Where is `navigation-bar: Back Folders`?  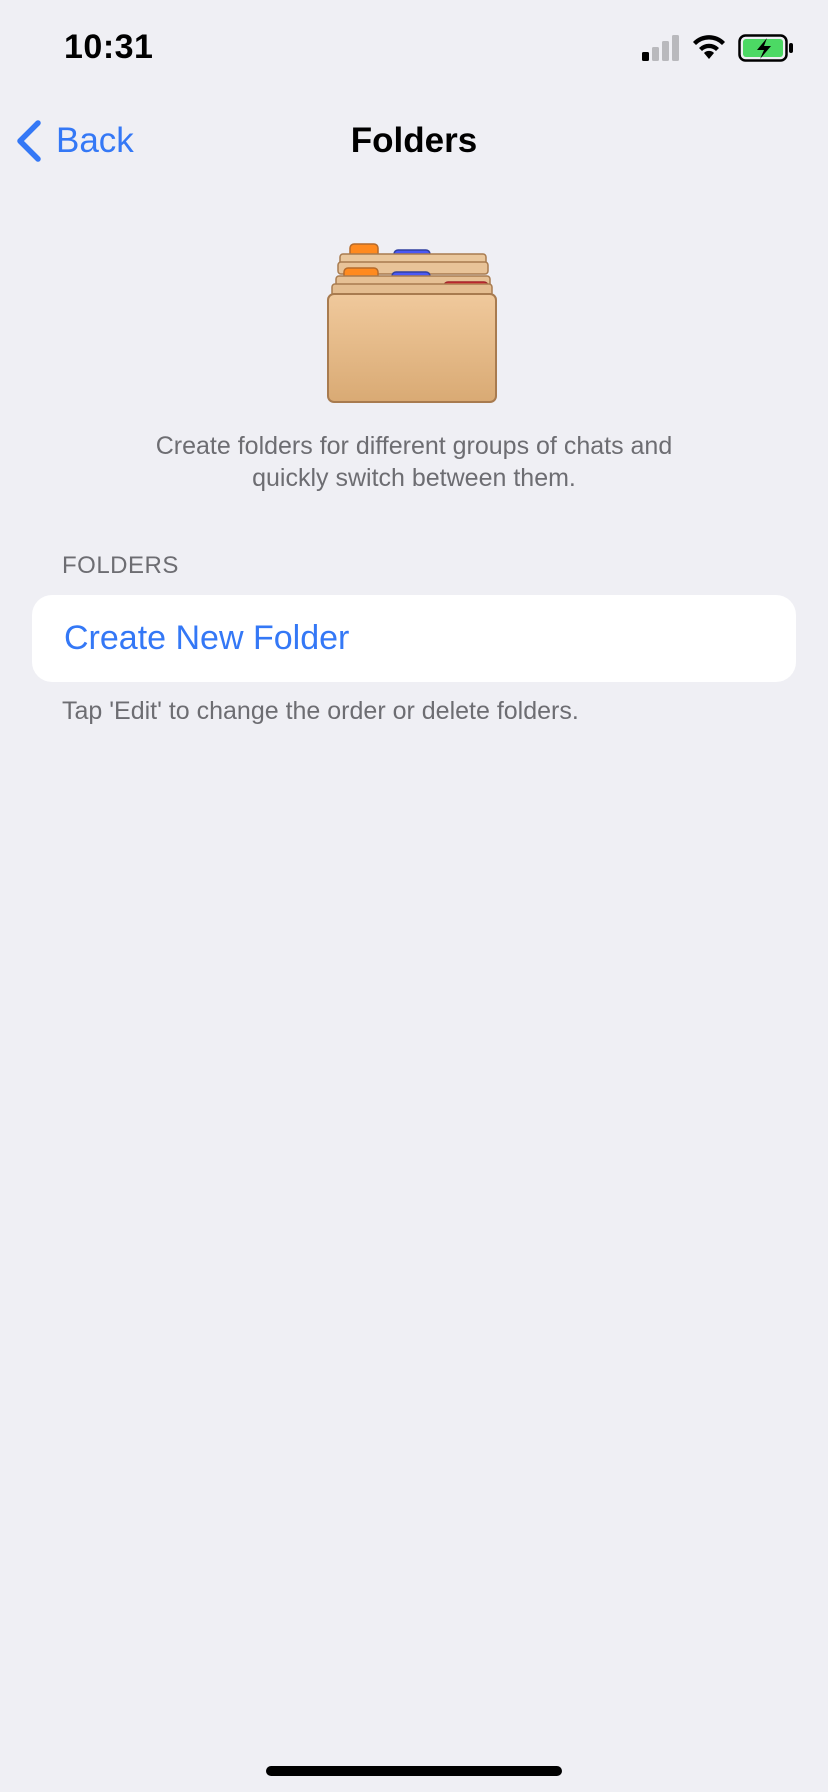 navigation-bar: Back Folders is located at coordinates (414, 141).